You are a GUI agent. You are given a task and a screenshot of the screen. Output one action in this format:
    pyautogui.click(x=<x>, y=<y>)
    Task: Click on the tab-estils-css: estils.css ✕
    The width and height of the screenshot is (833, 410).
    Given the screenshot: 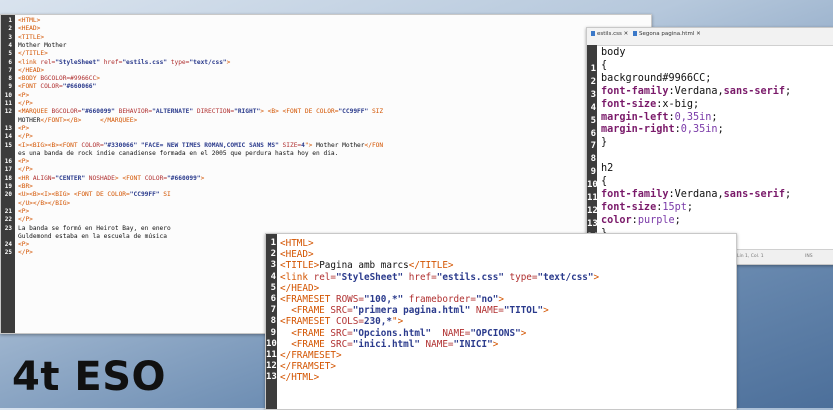 What is the action you would take?
    pyautogui.click(x=609, y=34)
    